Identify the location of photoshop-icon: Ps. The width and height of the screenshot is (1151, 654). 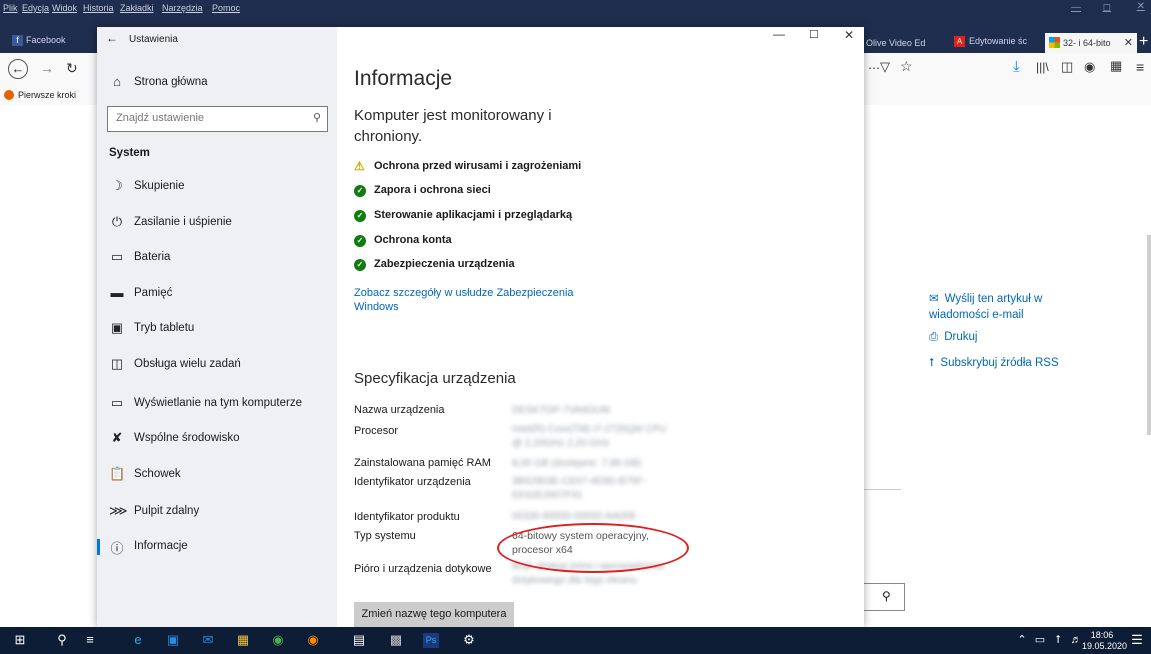
(431, 640).